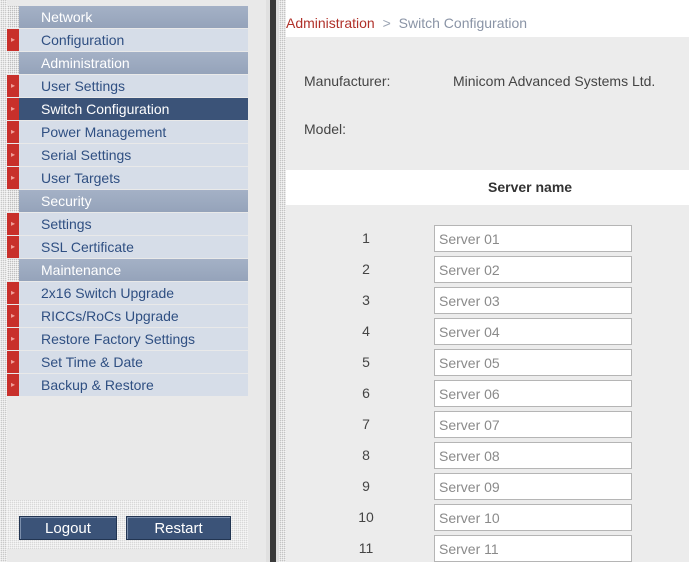 This screenshot has width=689, height=562. What do you see at coordinates (127, 224) in the screenshot?
I see `sidebar-item-settings: ▸ Settings` at bounding box center [127, 224].